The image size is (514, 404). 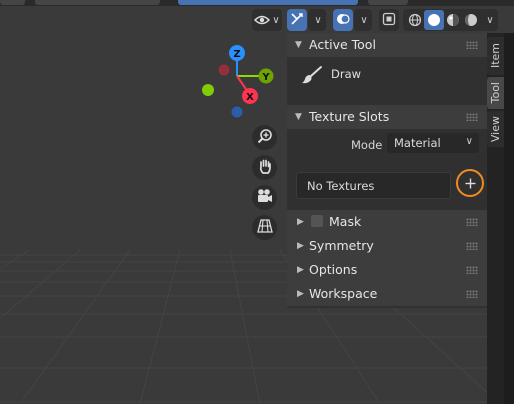 I want to click on xray-toggle-button, so click(x=389, y=20).